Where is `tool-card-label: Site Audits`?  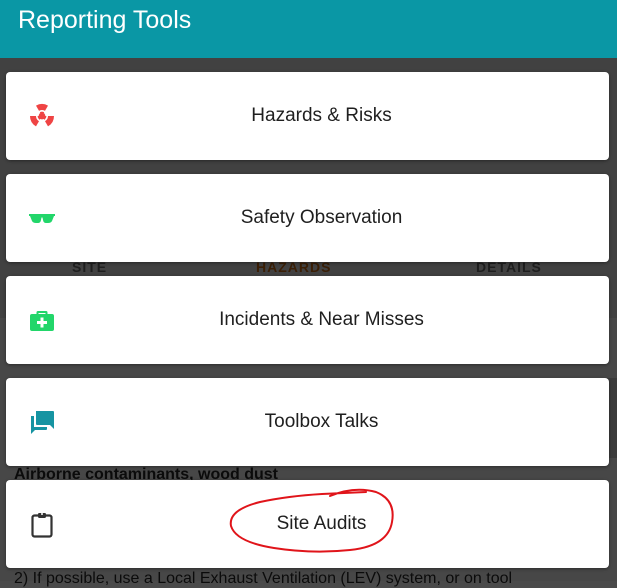
tool-card-label: Site Audits is located at coordinates (321, 523).